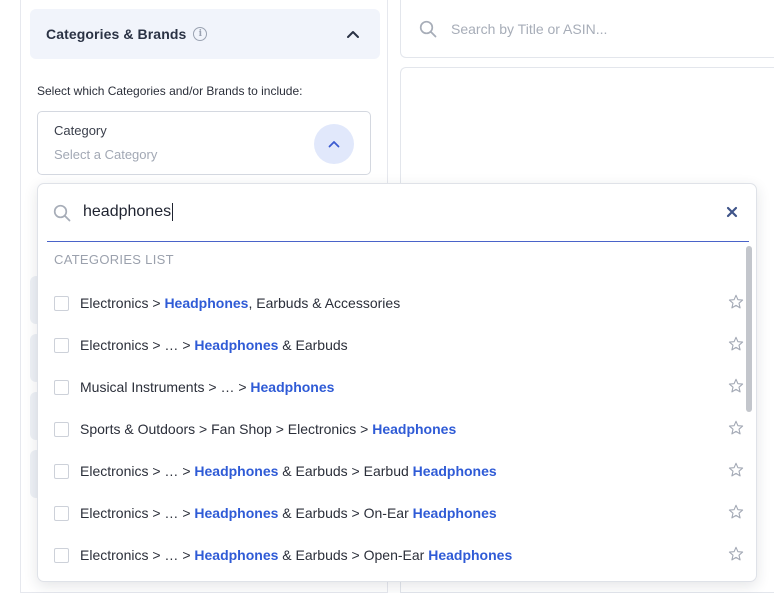 Image resolution: width=774 pixels, height=593 pixels. Describe the element at coordinates (204, 143) in the screenshot. I see `category-select: Category Select a Category` at that location.